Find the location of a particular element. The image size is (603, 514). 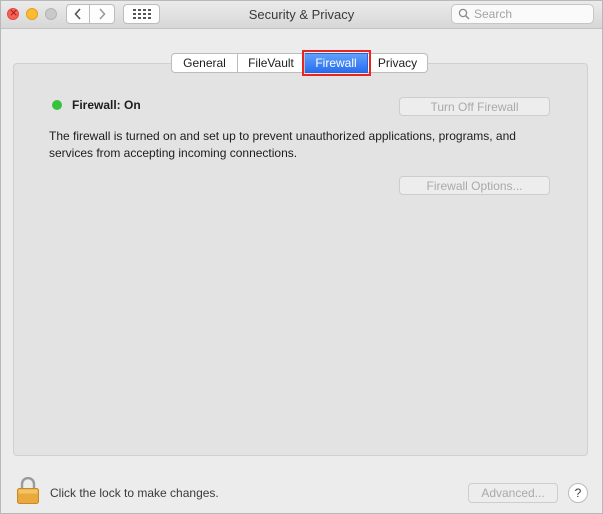

tab-bar: General FileVault Firewall Privacy is located at coordinates (299, 63).